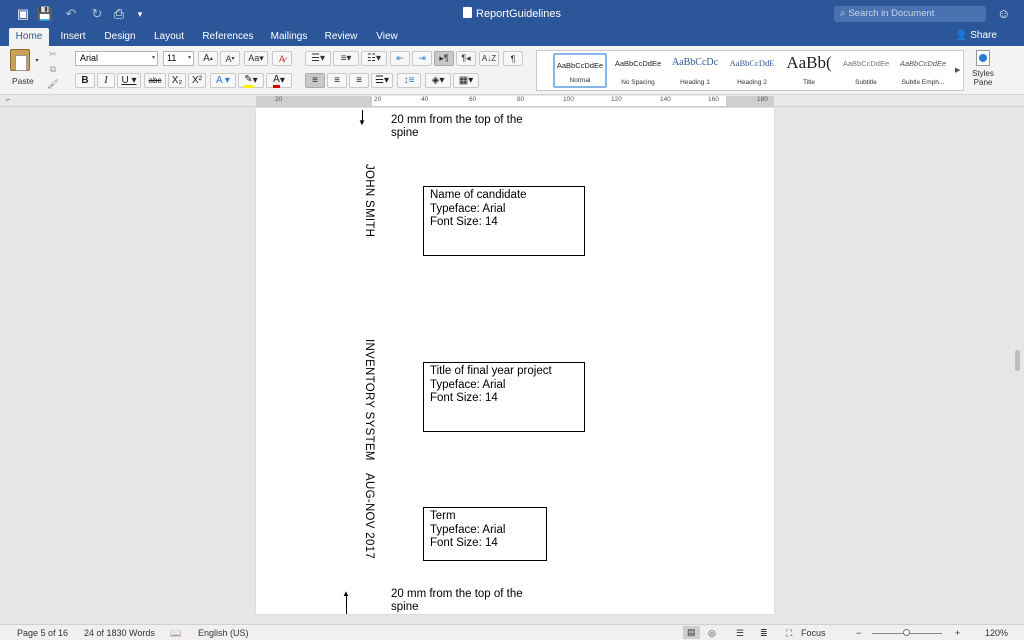  I want to click on text-effects-icon: A ▾, so click(223, 80).